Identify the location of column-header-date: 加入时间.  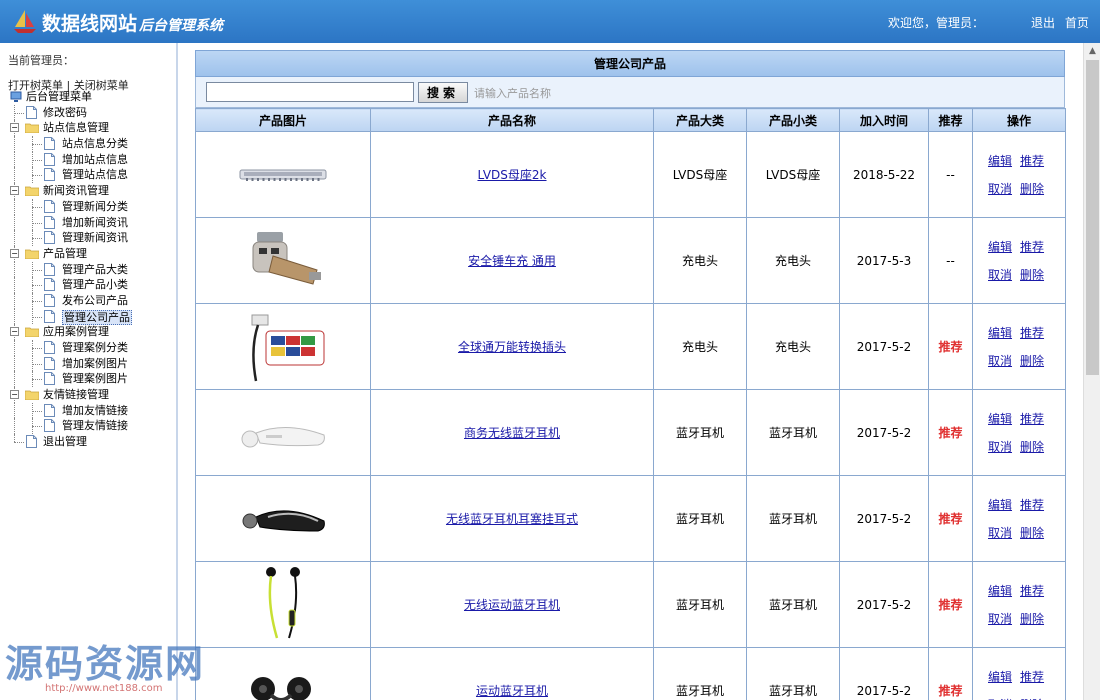
(884, 120).